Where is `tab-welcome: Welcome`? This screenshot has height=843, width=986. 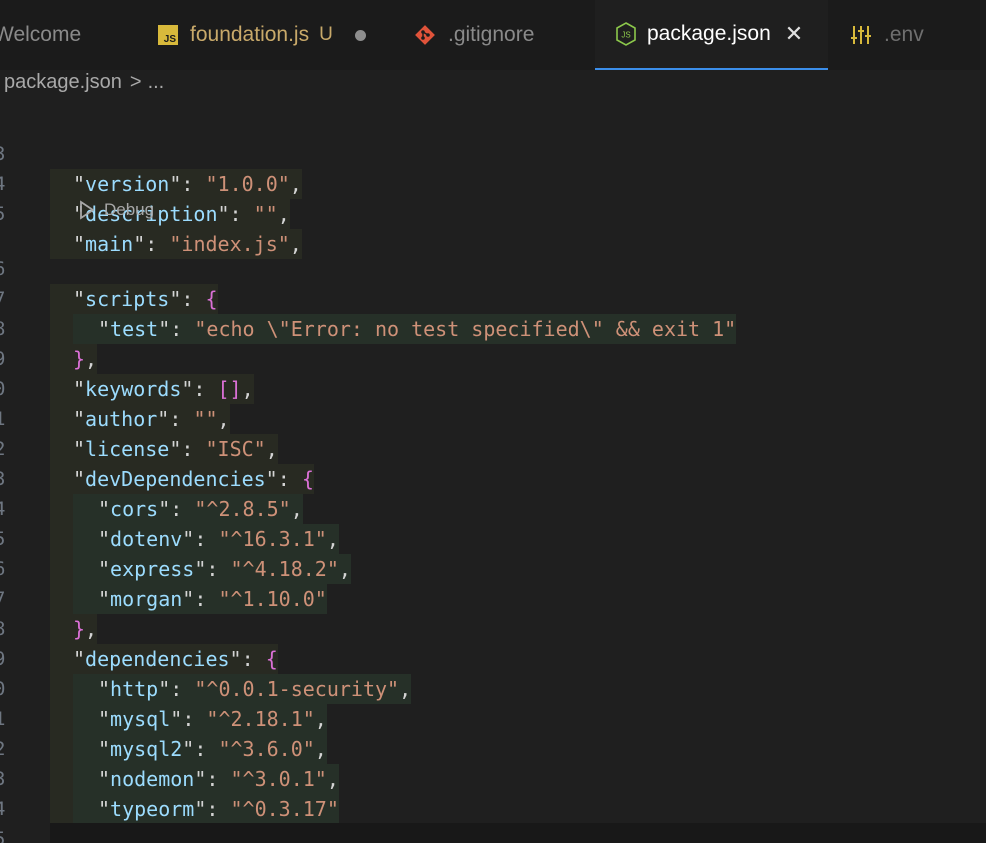 tab-welcome: Welcome is located at coordinates (40, 35).